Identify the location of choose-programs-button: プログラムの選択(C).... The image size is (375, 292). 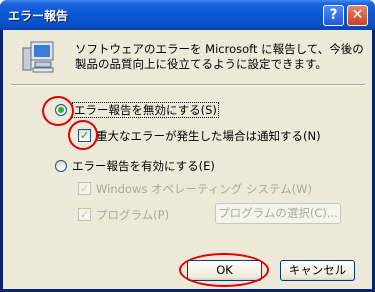
(278, 213).